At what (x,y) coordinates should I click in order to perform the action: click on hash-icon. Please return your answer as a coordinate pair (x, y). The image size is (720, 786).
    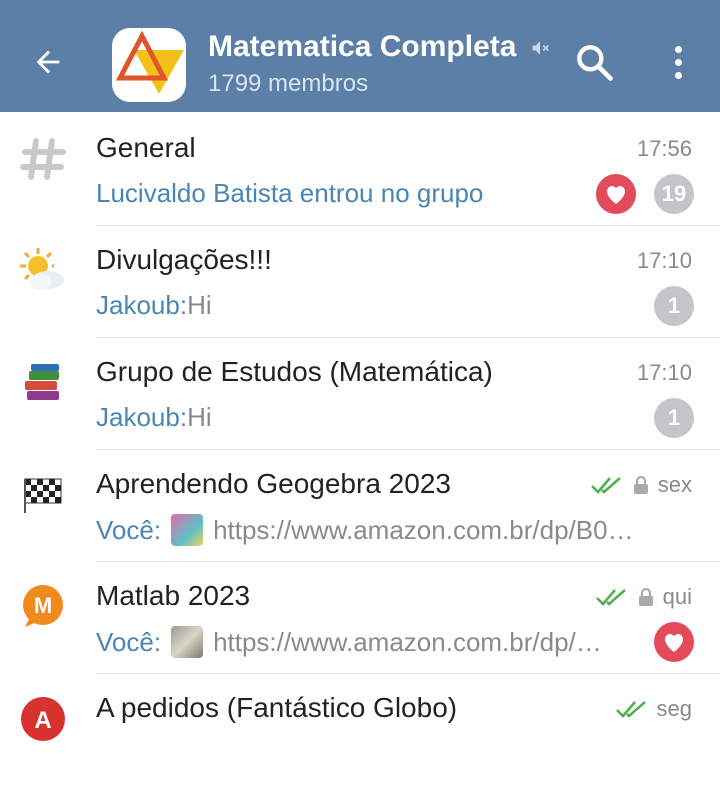
    Looking at the image, I should click on (43, 159).